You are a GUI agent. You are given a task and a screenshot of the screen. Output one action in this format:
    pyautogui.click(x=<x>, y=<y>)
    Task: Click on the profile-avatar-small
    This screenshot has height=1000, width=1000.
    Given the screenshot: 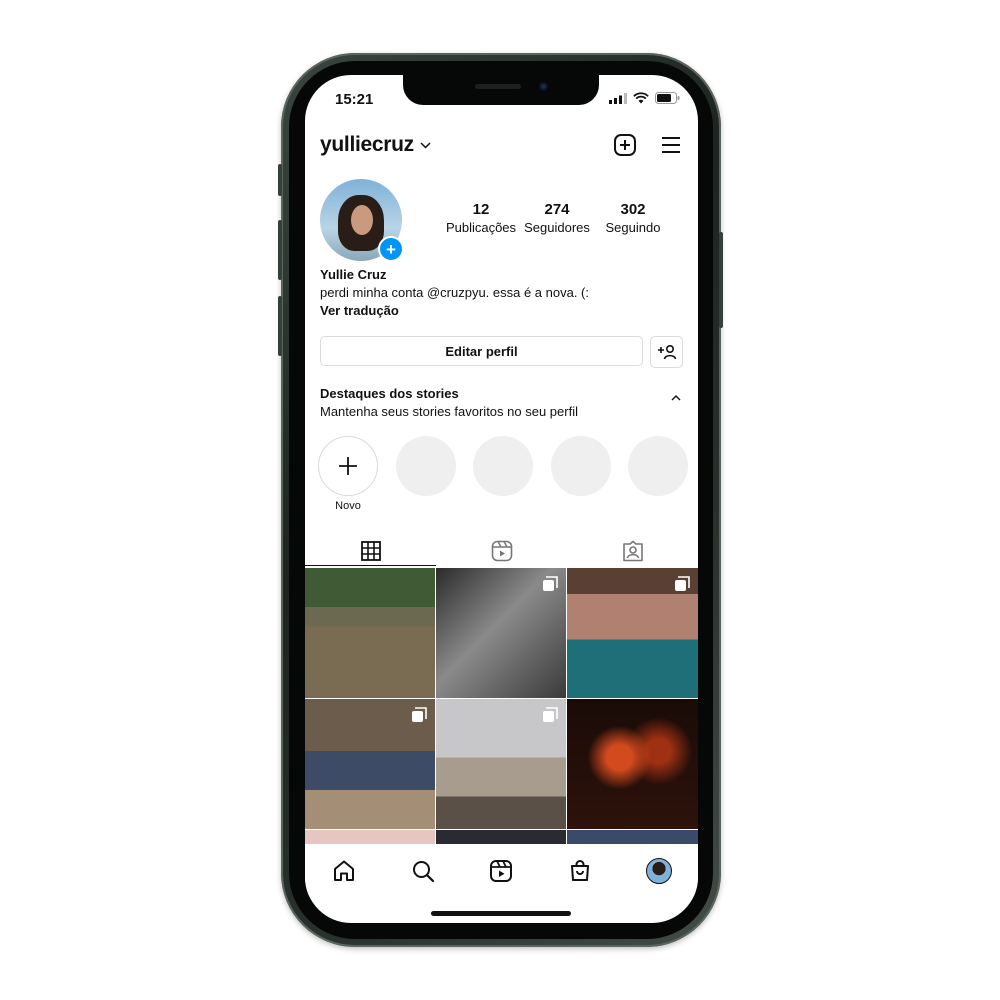 What is the action you would take?
    pyautogui.click(x=658, y=871)
    